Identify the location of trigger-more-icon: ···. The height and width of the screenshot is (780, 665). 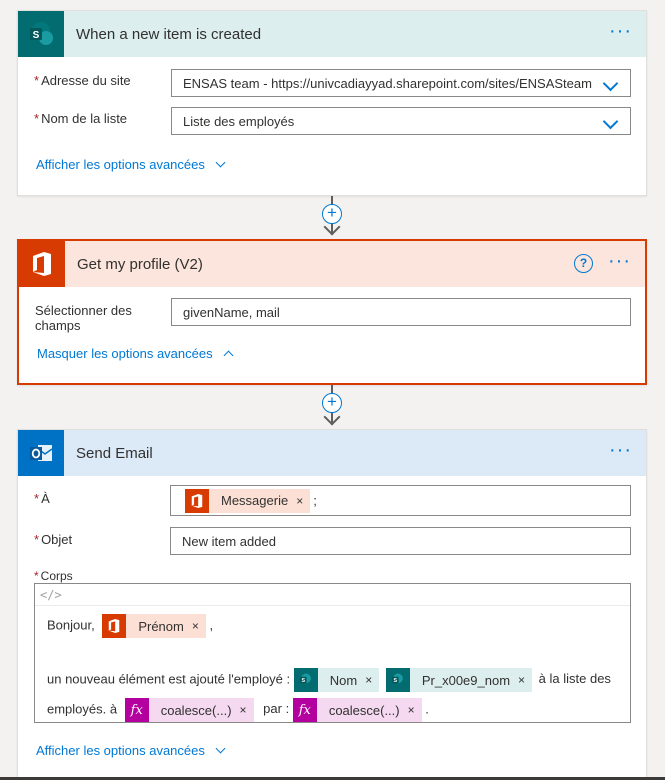
(620, 31).